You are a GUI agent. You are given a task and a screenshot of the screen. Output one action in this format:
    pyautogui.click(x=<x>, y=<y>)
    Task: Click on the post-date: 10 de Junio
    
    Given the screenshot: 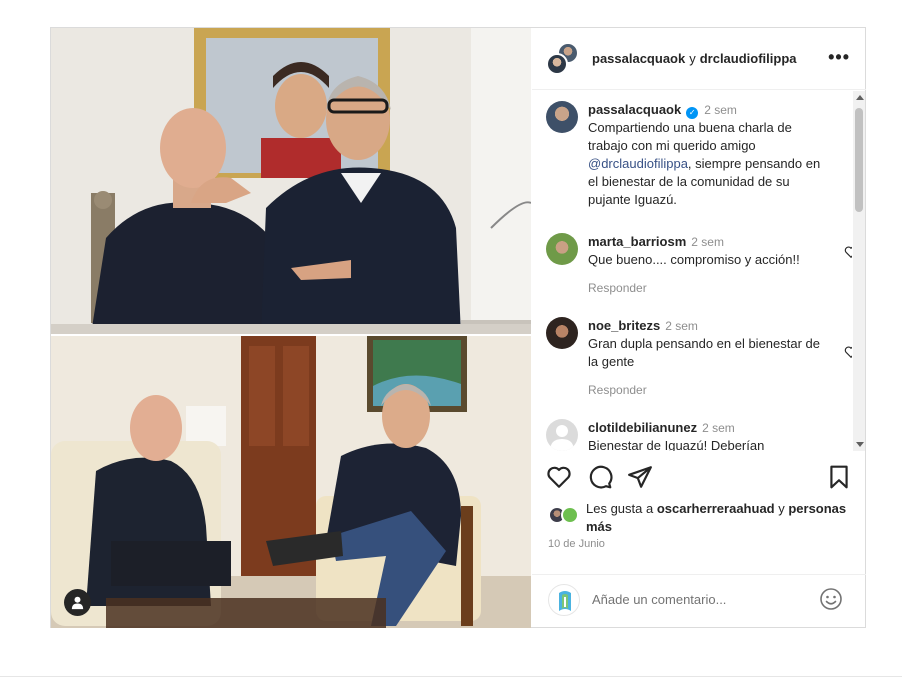 What is the action you would take?
    pyautogui.click(x=576, y=544)
    